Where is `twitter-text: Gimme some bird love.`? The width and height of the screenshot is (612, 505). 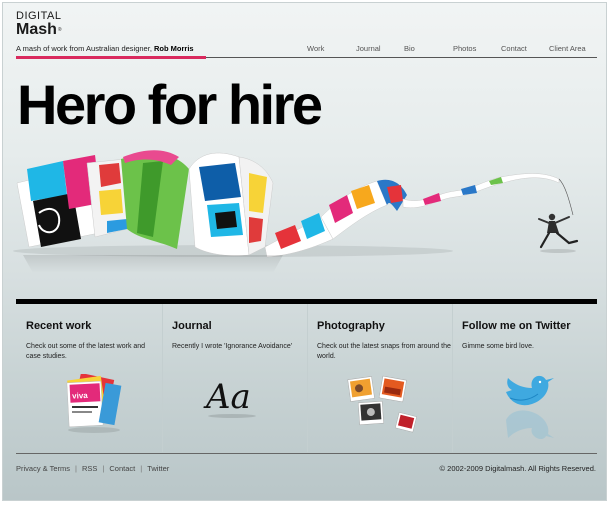 twitter-text: Gimme some bird love. is located at coordinates (498, 346).